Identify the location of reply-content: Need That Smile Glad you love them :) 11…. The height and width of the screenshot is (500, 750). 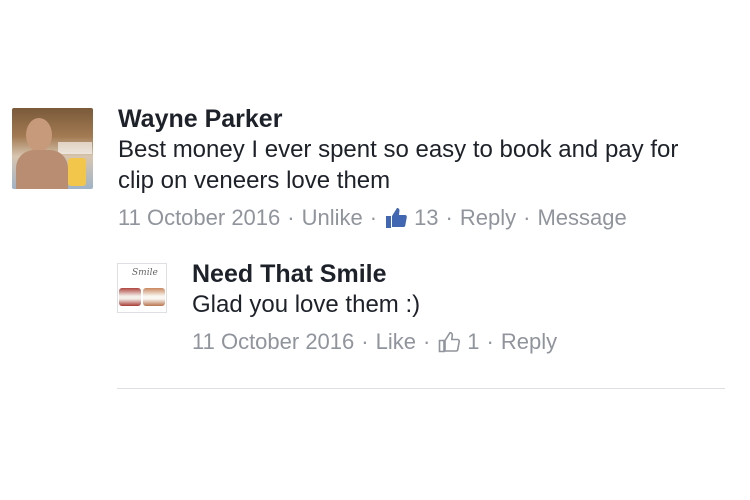
(442, 307).